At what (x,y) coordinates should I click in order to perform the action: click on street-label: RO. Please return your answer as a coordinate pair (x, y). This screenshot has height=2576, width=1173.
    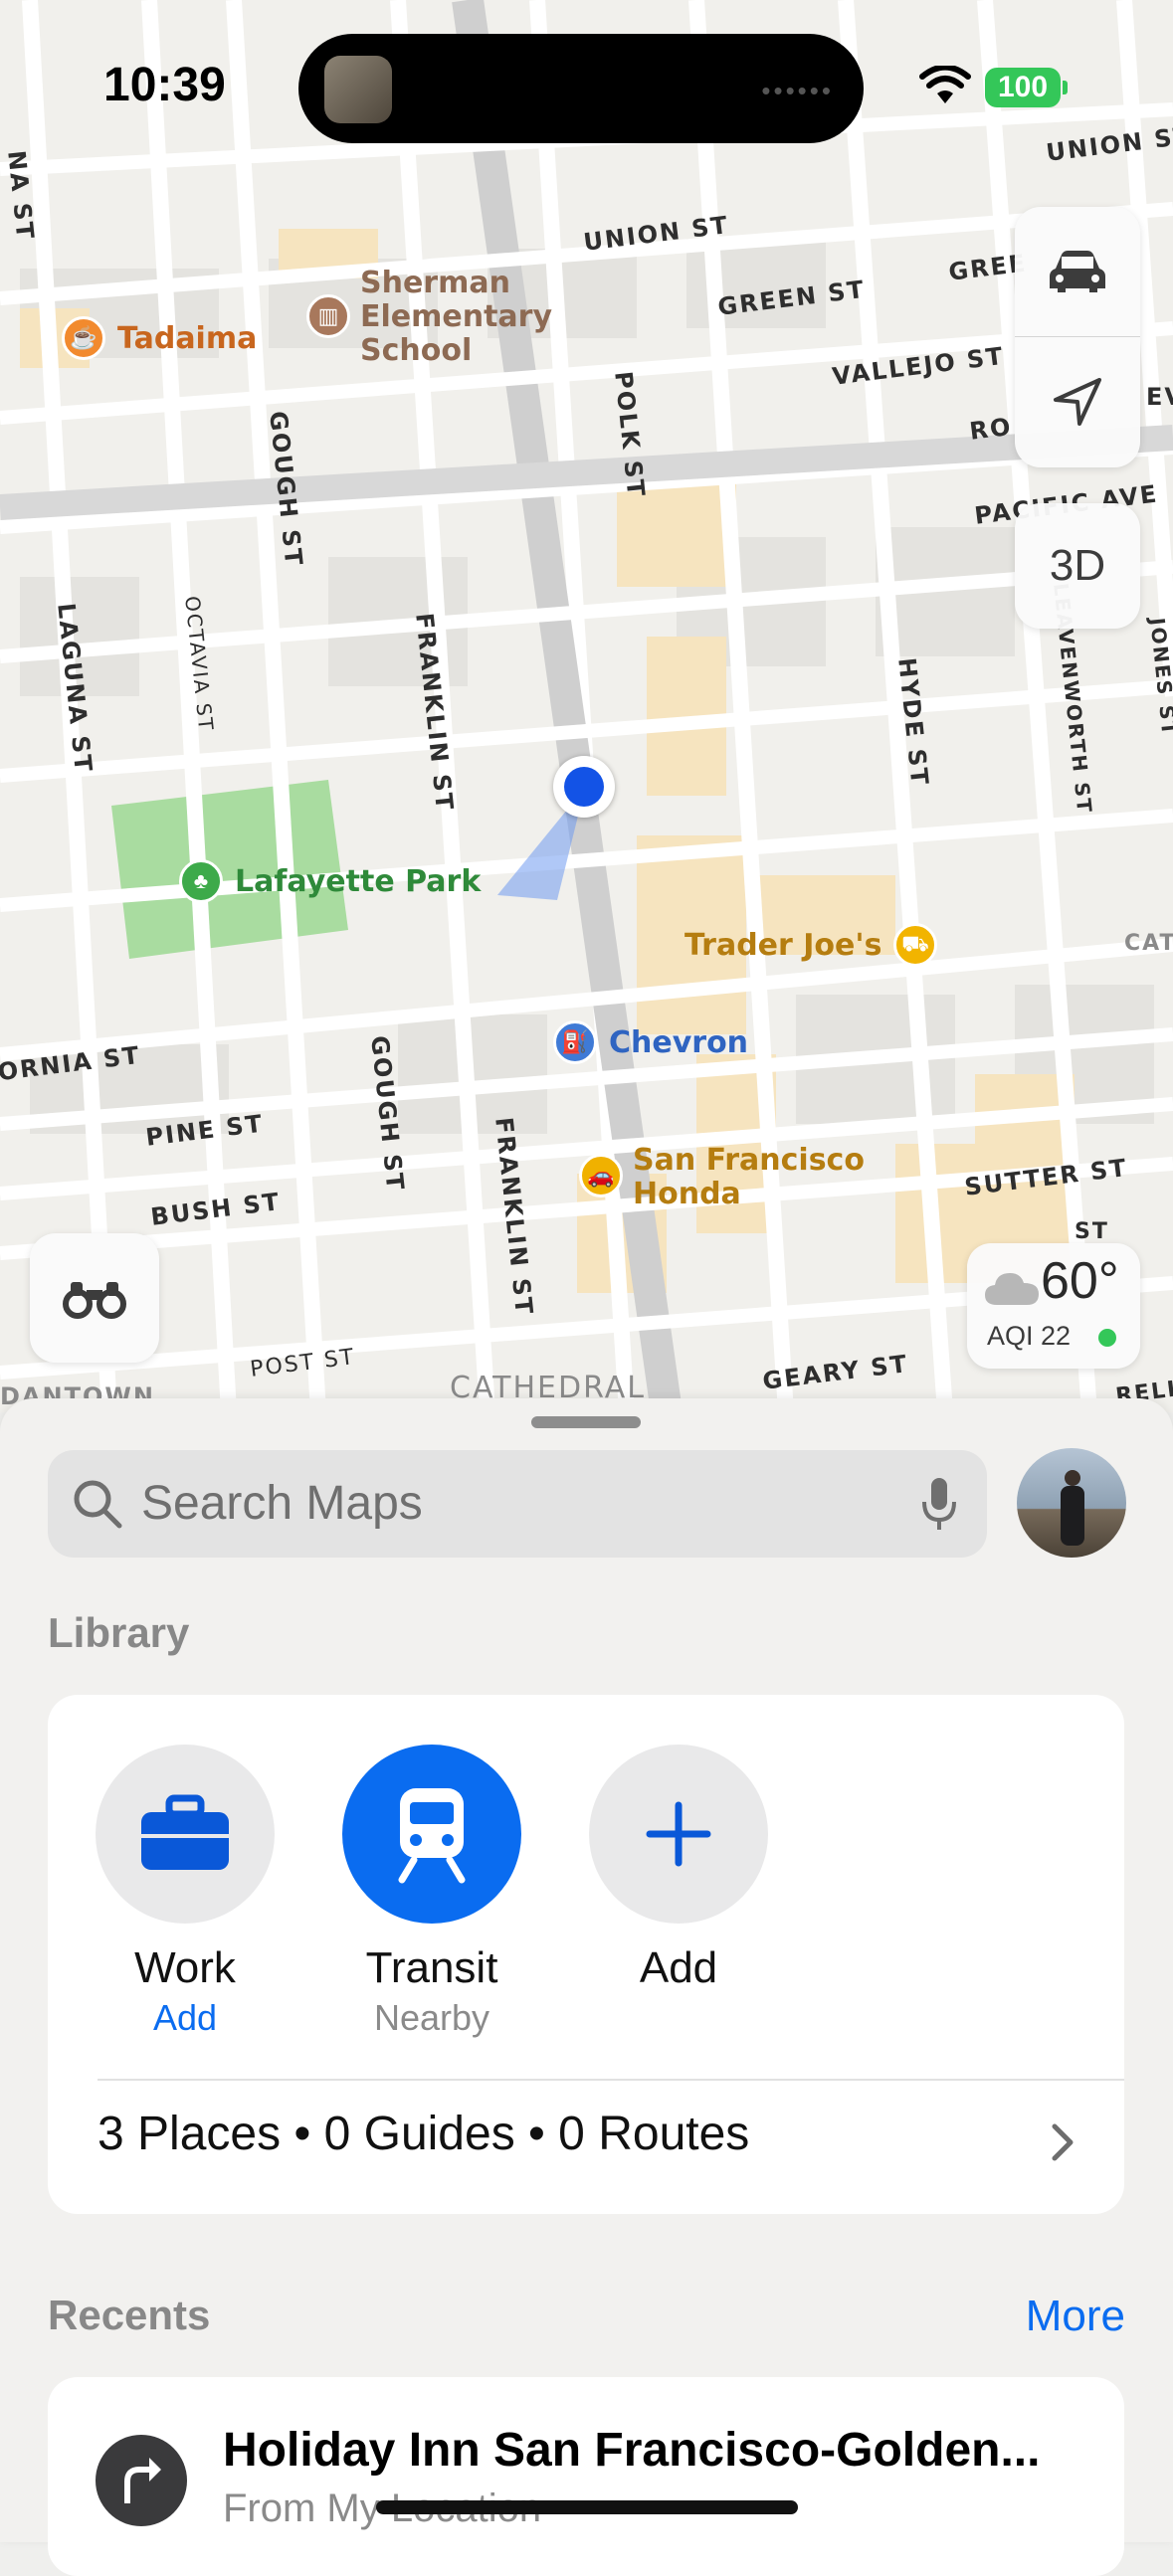
    Looking at the image, I should click on (991, 429).